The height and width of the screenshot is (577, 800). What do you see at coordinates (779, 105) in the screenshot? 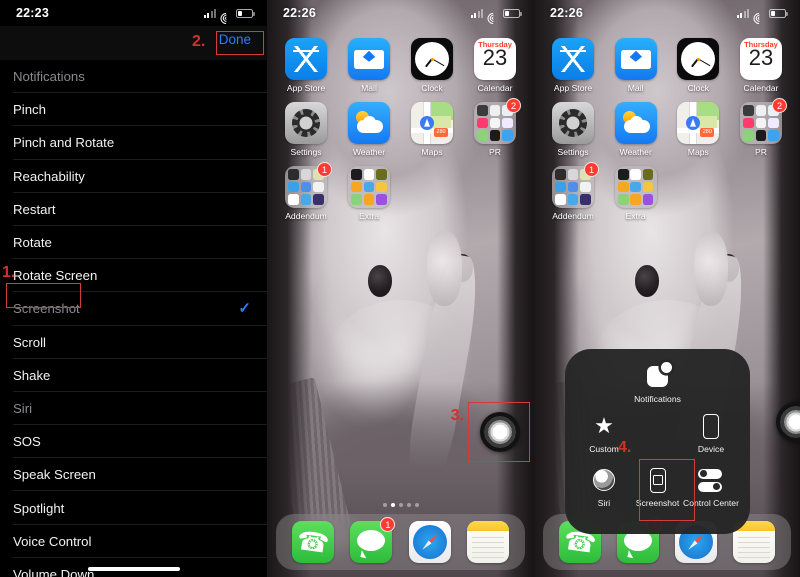
I see `badge-count: 2` at bounding box center [779, 105].